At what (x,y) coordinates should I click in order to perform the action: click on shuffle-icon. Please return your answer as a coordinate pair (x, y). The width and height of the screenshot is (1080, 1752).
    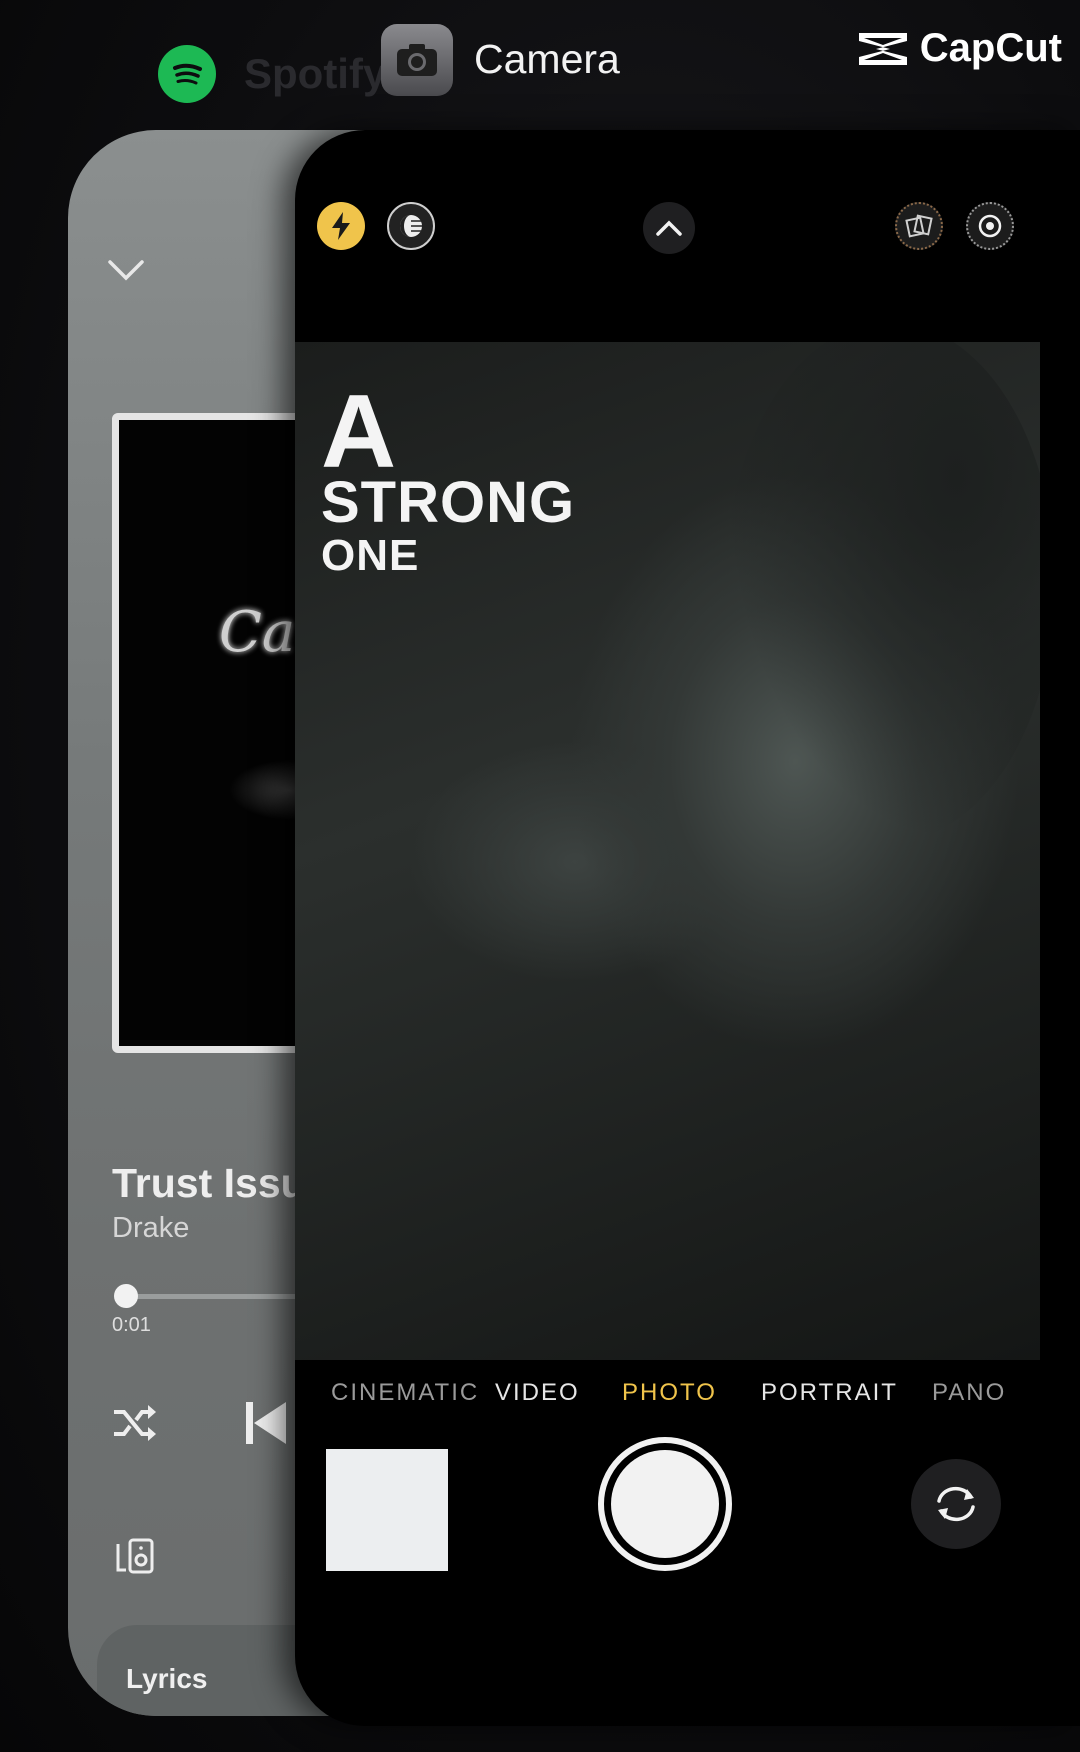
    Looking at the image, I should click on (136, 1423).